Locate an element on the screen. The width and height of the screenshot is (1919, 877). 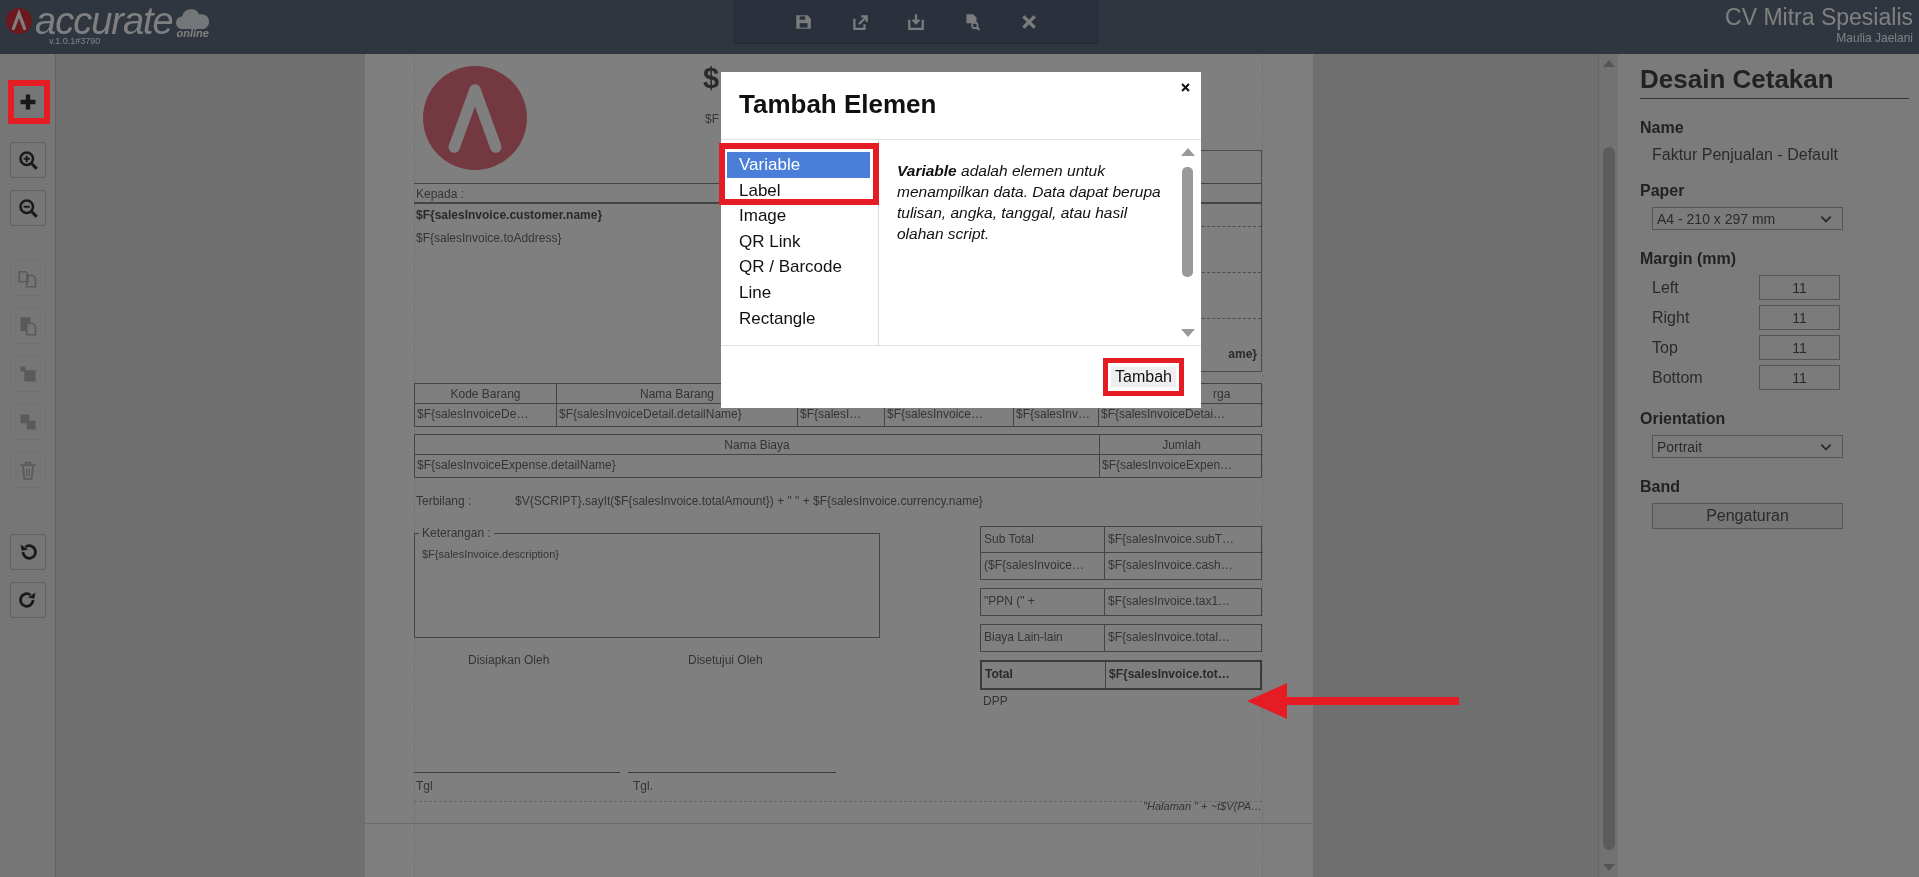
logo-text: accurate is located at coordinates (104, 21).